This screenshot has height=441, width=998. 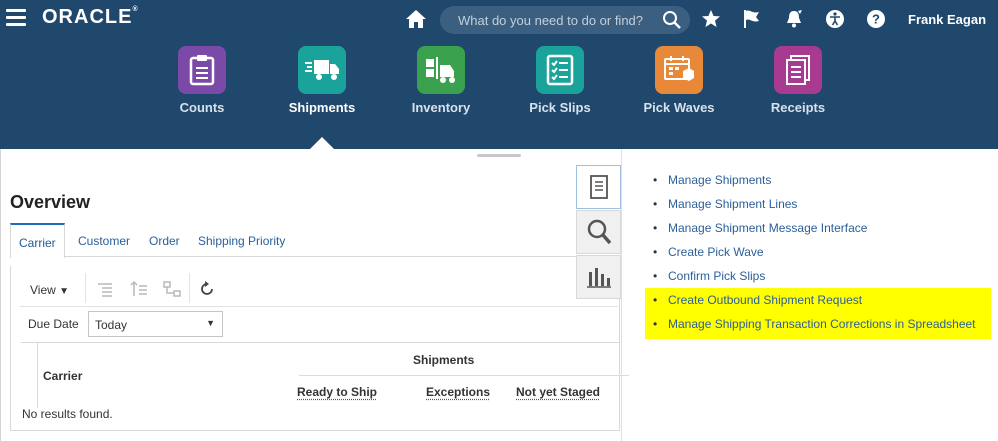 I want to click on app-label: Counts, so click(x=202, y=107).